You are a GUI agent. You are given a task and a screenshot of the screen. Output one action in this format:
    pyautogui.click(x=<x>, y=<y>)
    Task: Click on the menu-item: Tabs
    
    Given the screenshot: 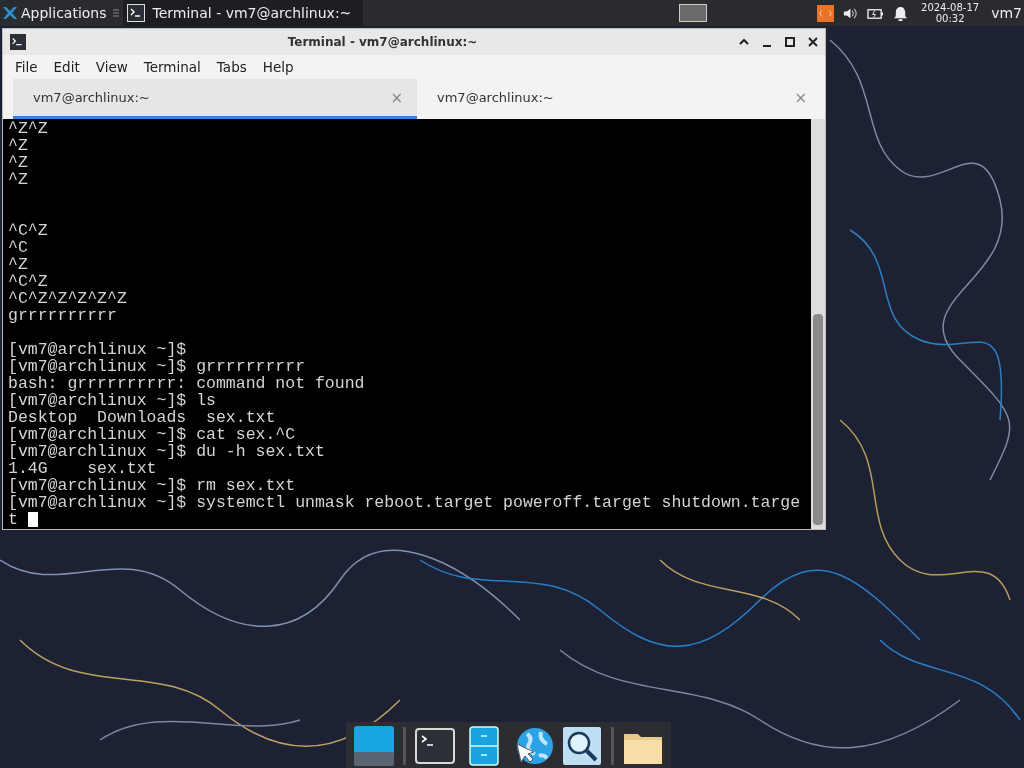 What is the action you would take?
    pyautogui.click(x=231, y=67)
    